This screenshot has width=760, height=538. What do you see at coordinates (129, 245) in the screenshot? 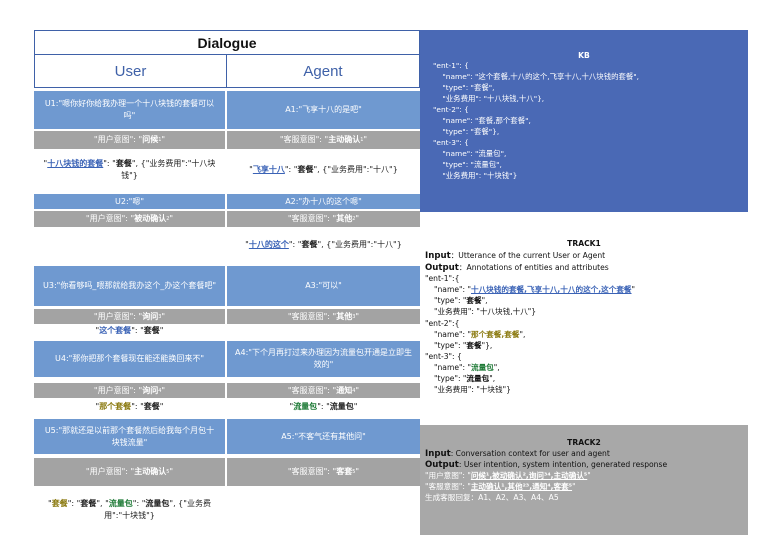
I see `user-entity-2-empty` at bounding box center [129, 245].